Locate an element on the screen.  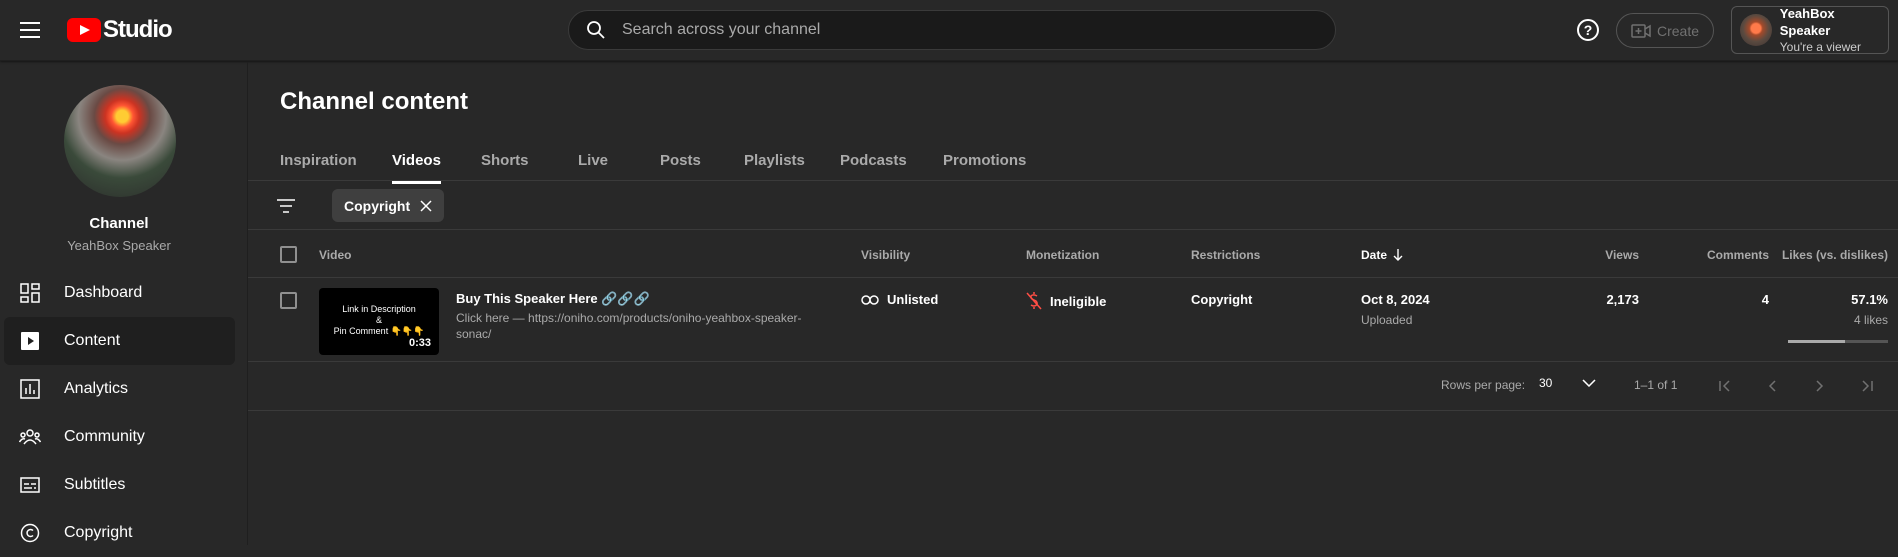
rows-per-page-label: Rows per page: is located at coordinates (1483, 385).